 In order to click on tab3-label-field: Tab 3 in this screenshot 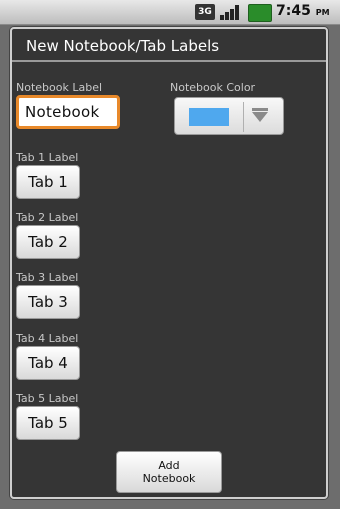, I will do `click(48, 302)`.